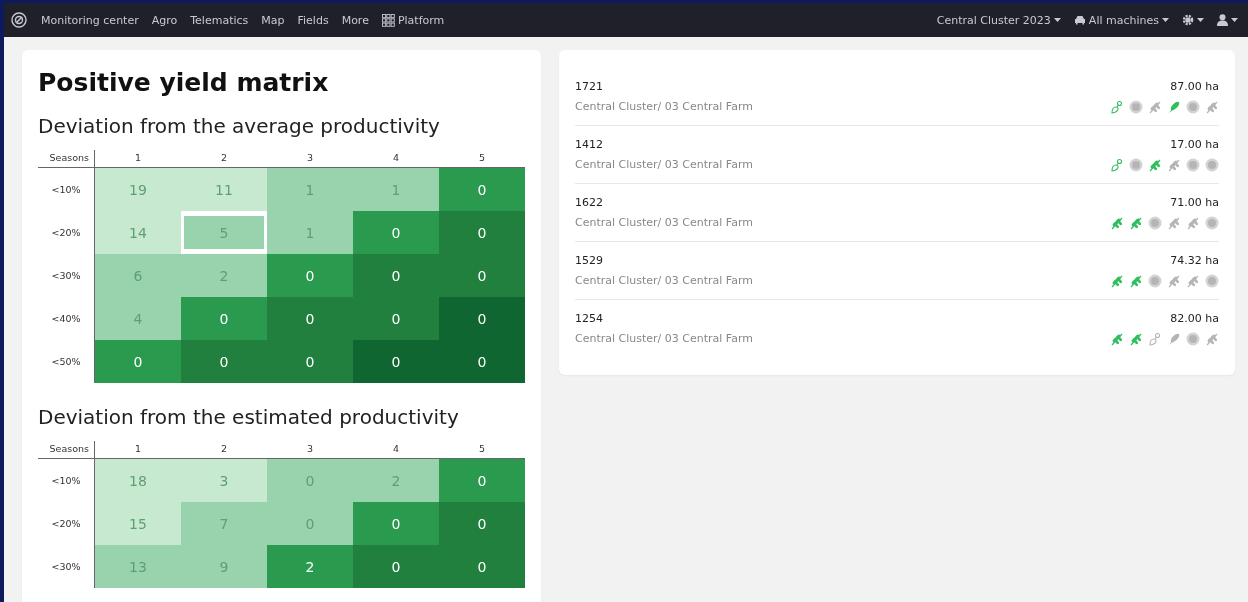 This screenshot has width=1248, height=602. I want to click on nav-link: Telematics, so click(219, 20).